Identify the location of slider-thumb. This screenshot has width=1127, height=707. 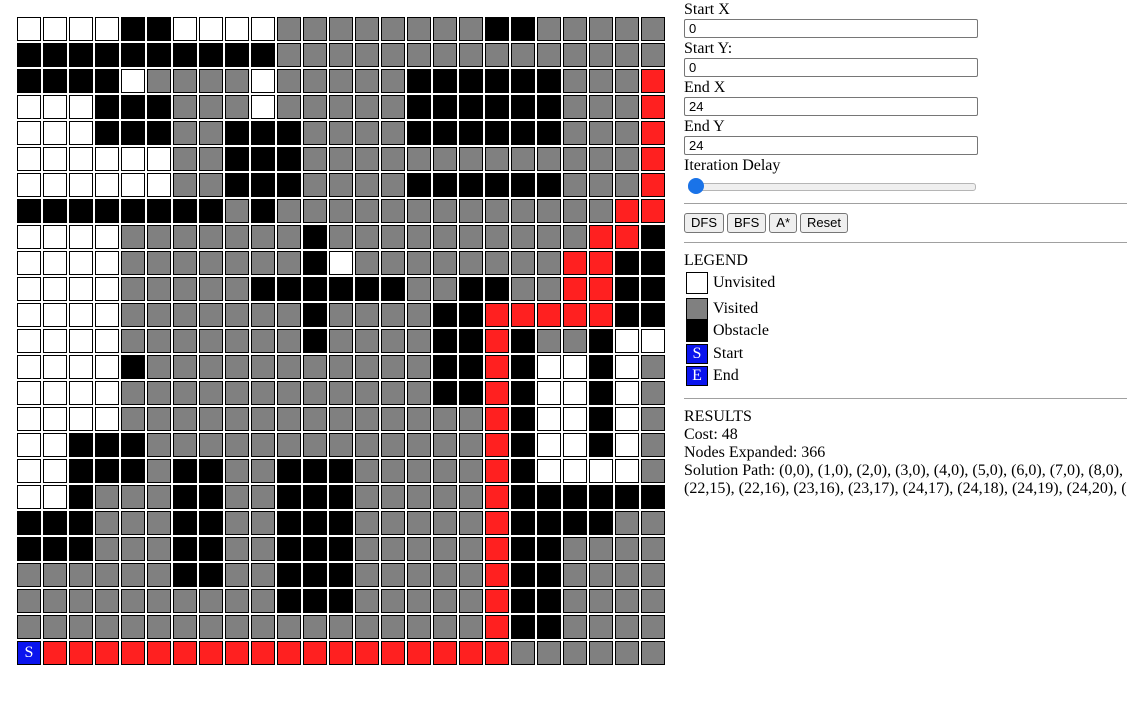
(696, 186).